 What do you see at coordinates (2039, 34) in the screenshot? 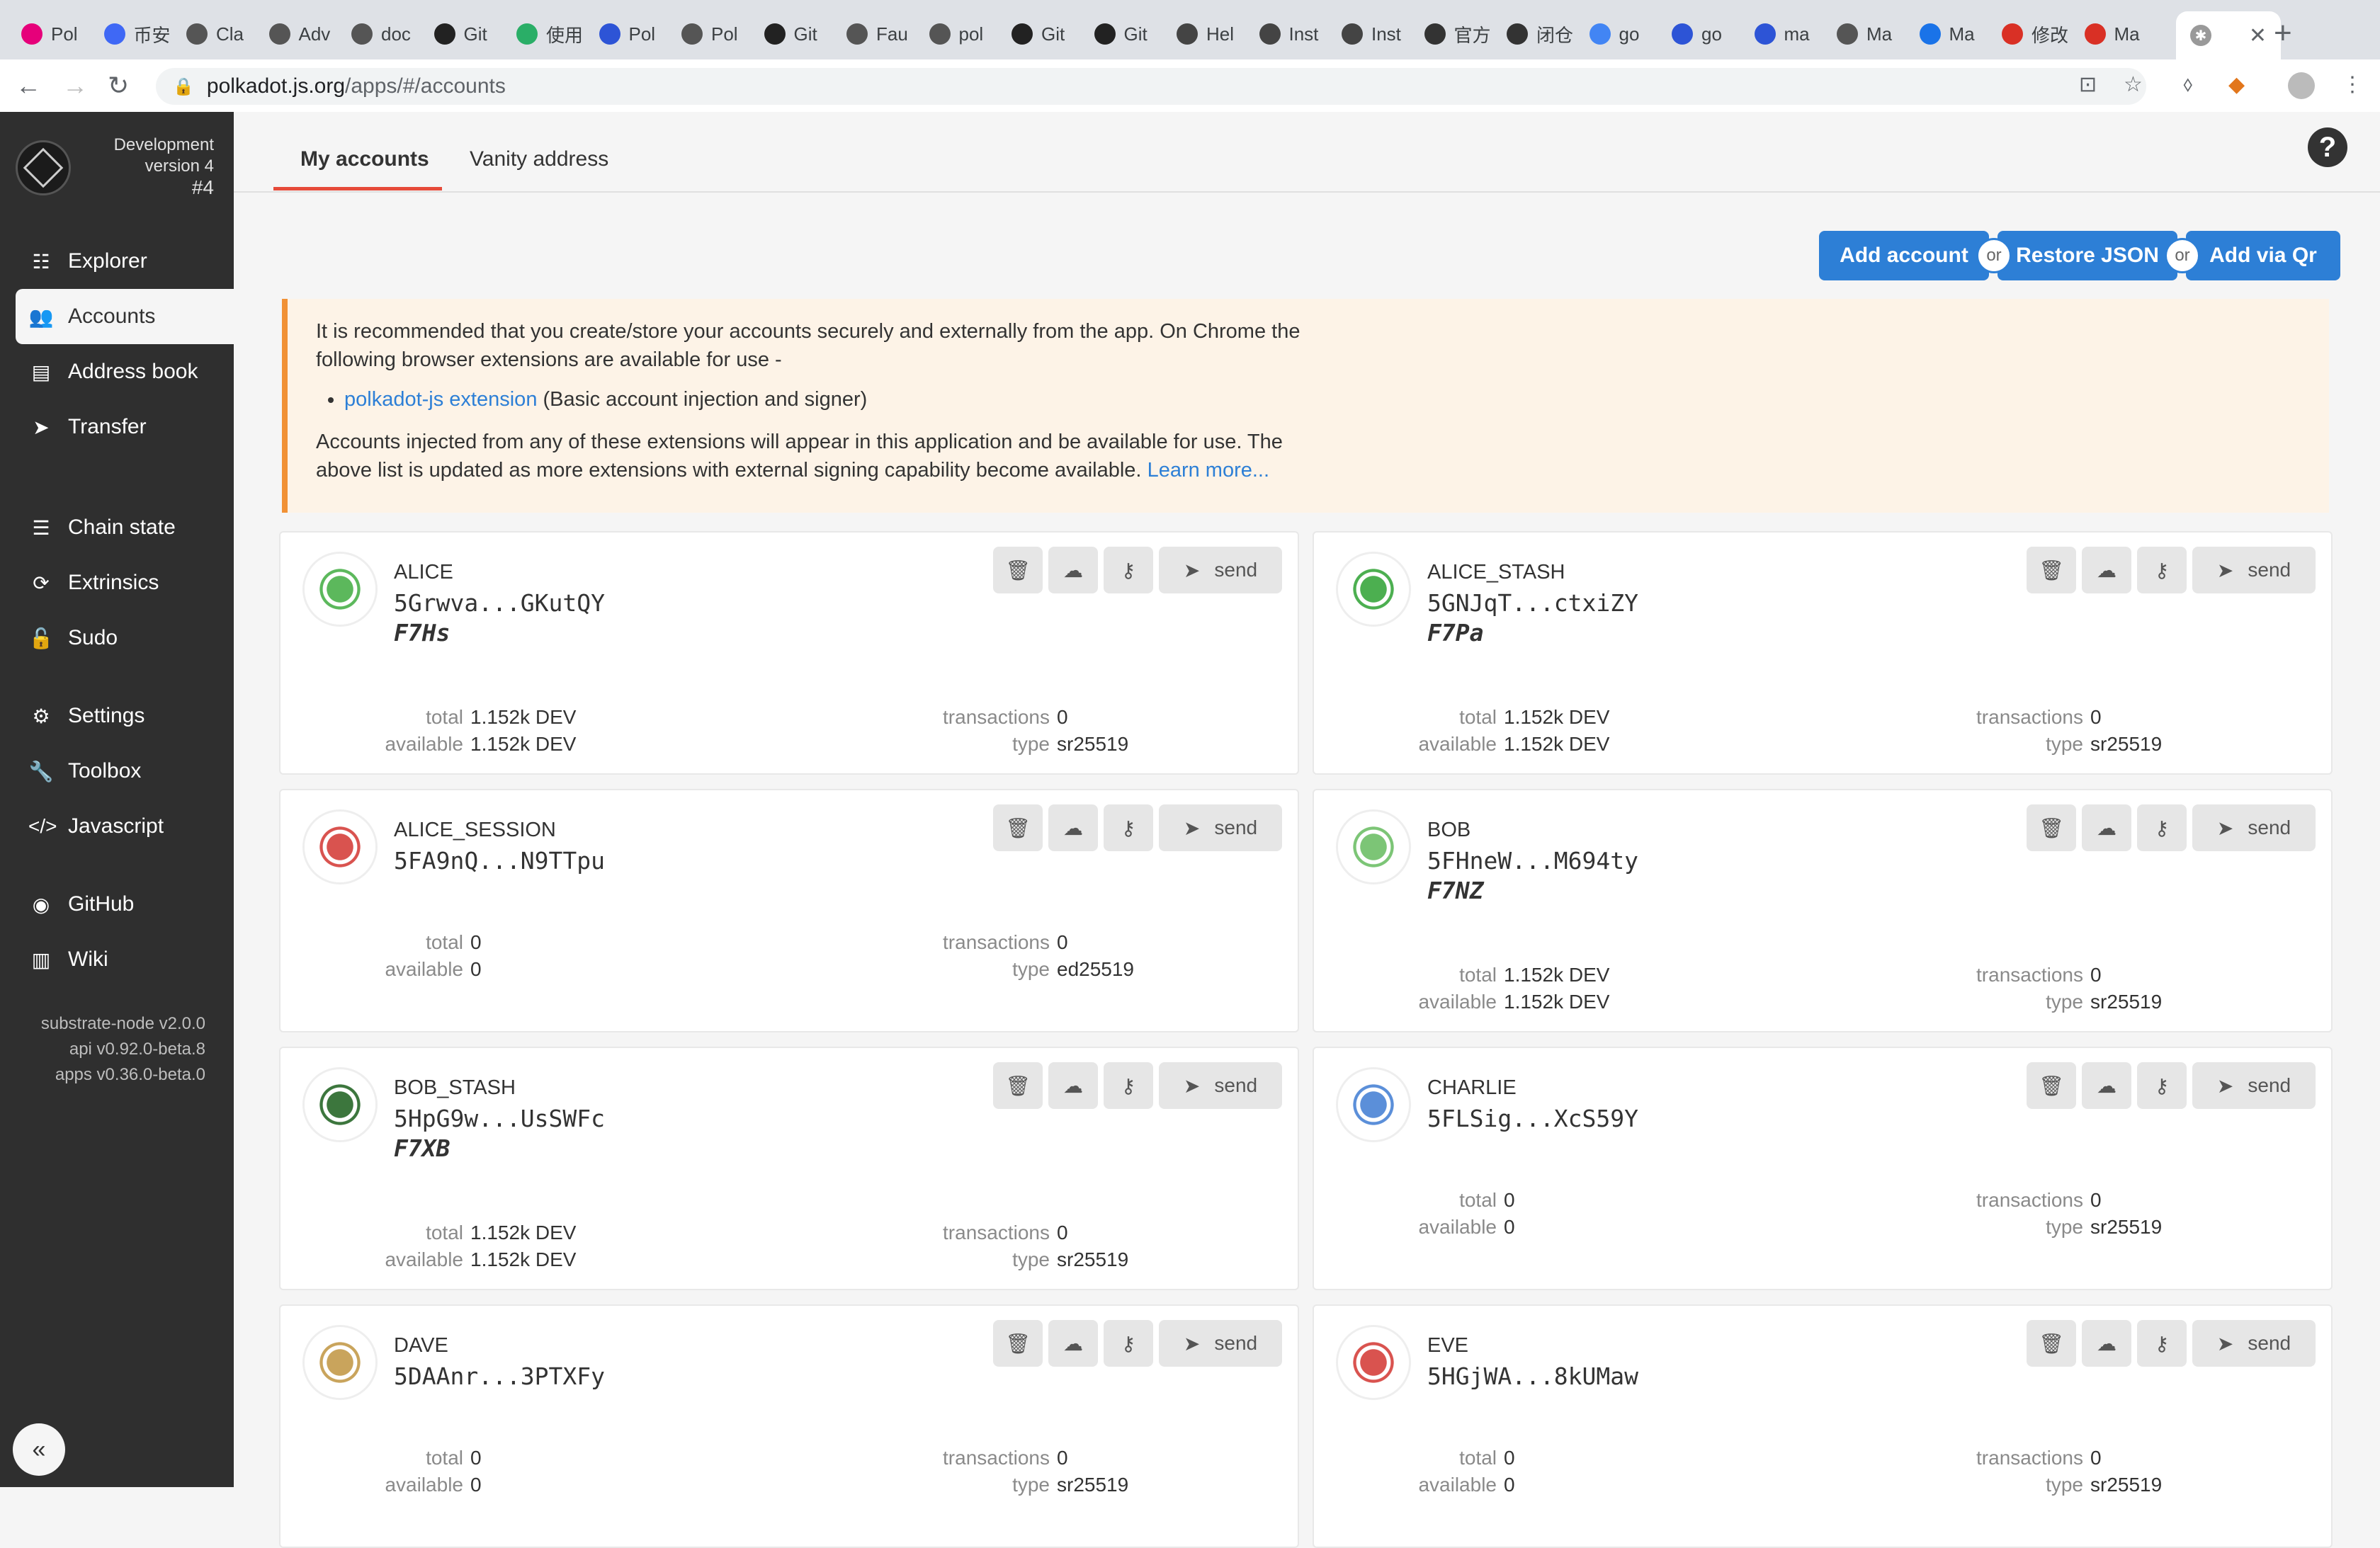
I see `browser-tab: 修改` at bounding box center [2039, 34].